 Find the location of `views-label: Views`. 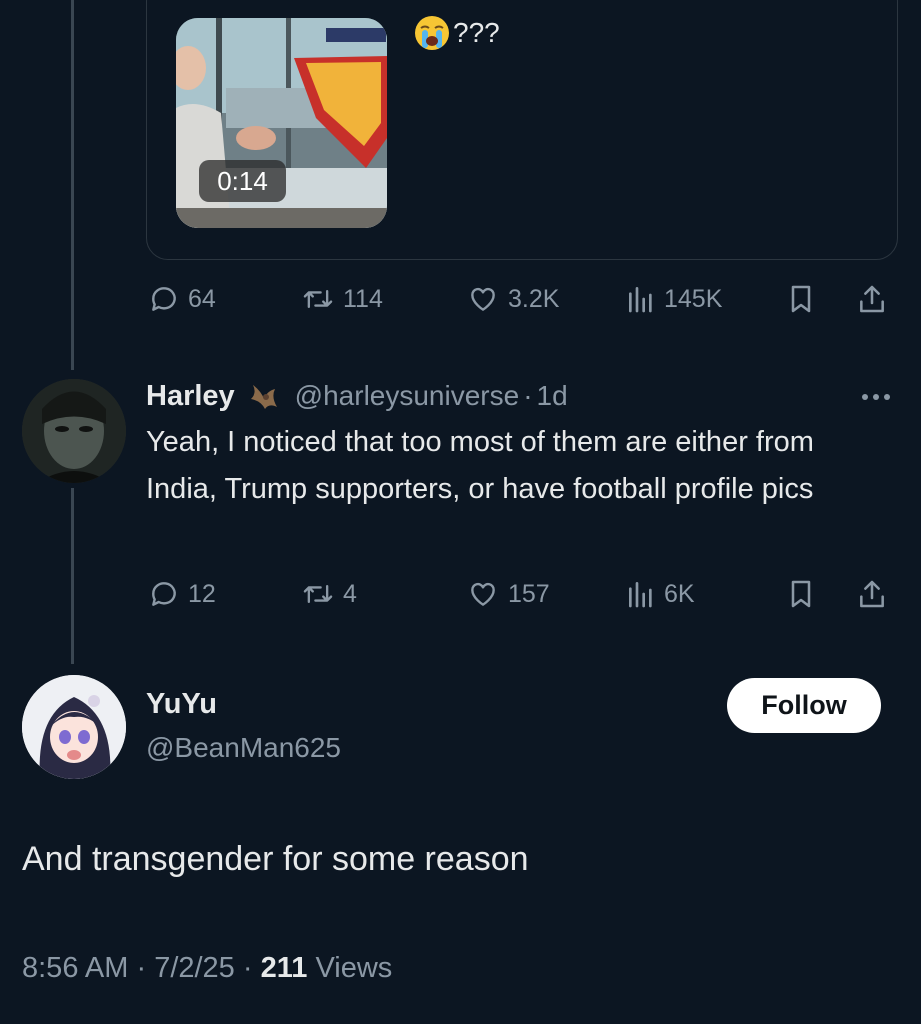

views-label: Views is located at coordinates (354, 968).